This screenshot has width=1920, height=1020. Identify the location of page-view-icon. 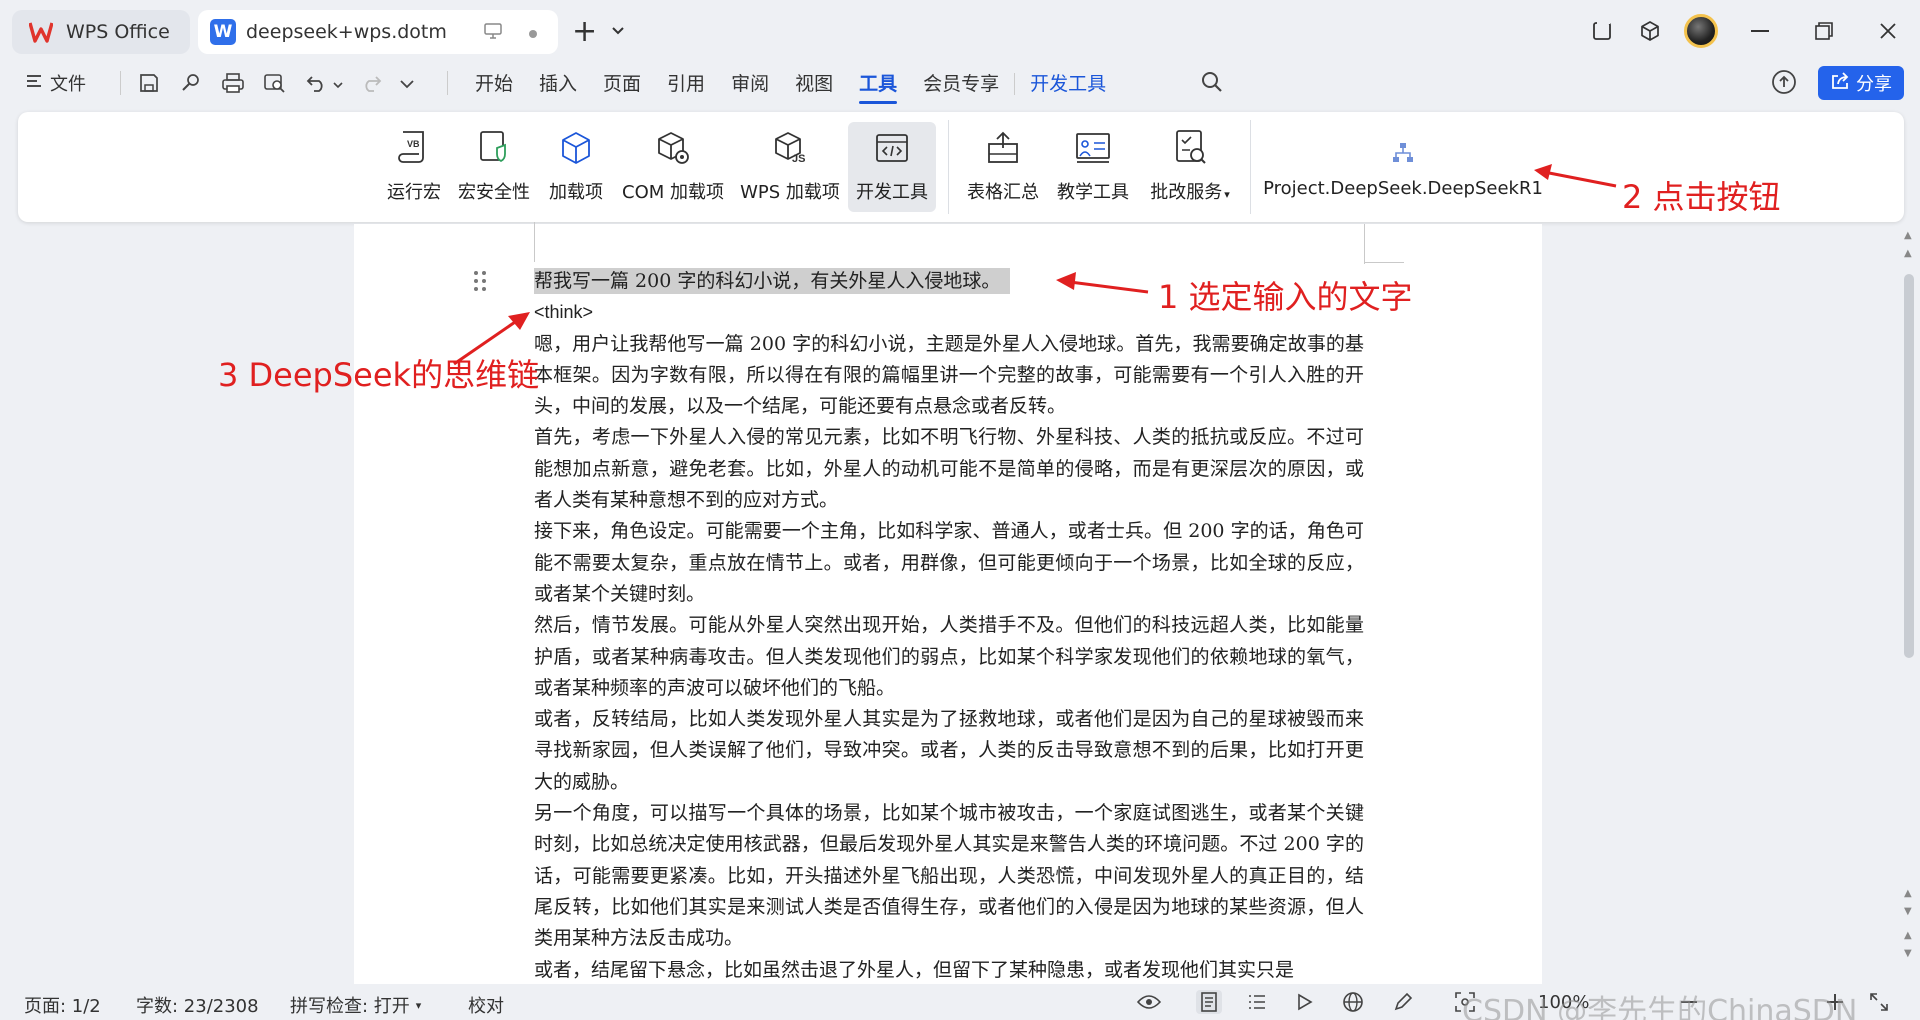
(1209, 1002).